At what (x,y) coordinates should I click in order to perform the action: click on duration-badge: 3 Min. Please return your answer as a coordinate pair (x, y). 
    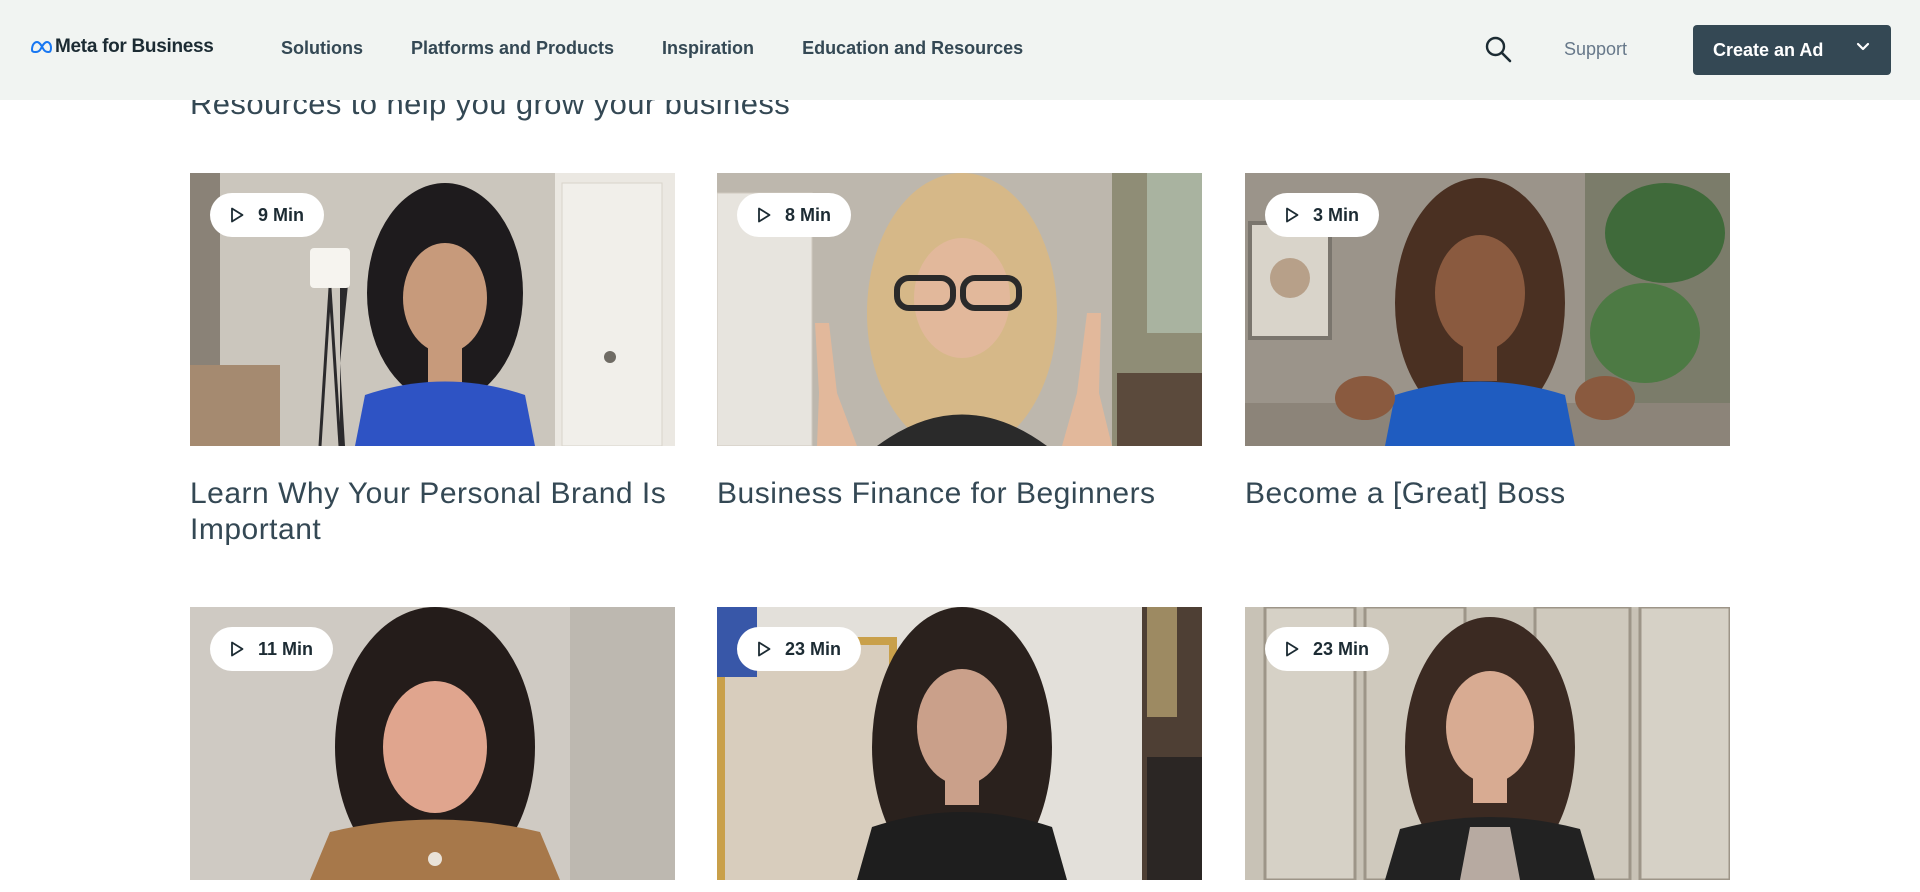
    Looking at the image, I should click on (1322, 215).